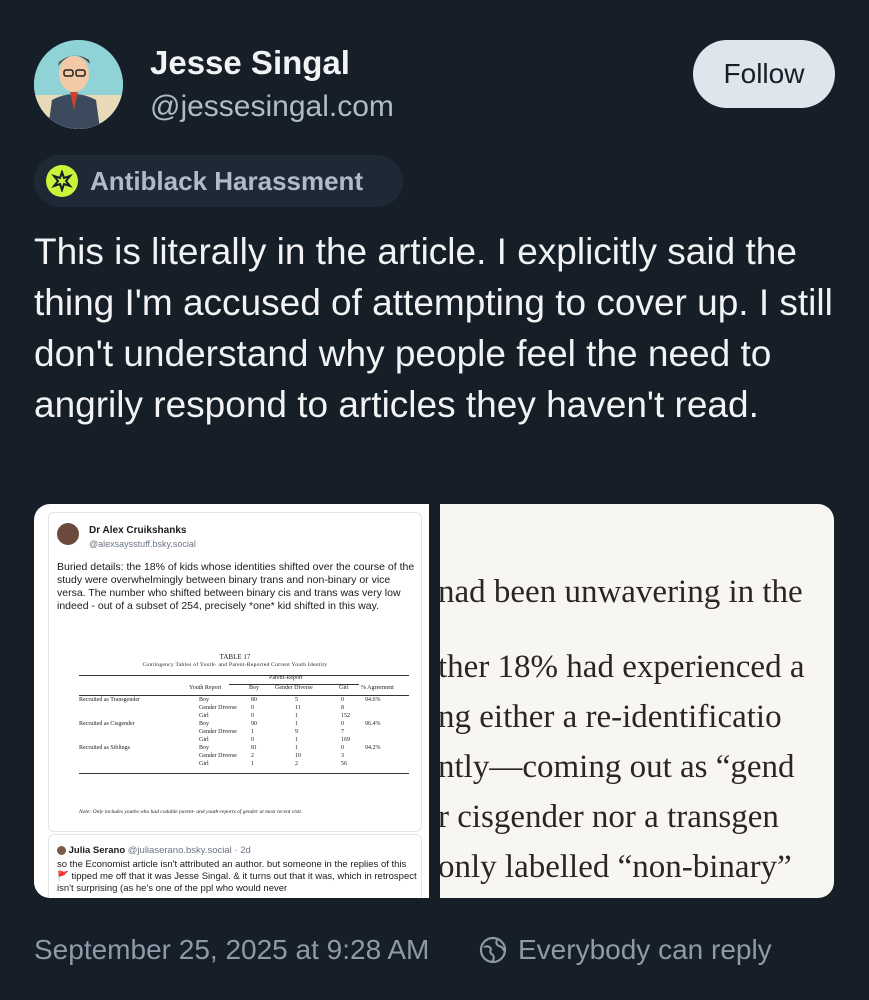 The image size is (869, 1000). What do you see at coordinates (109, 700) in the screenshot?
I see `table-cell: Recruited as Transgender` at bounding box center [109, 700].